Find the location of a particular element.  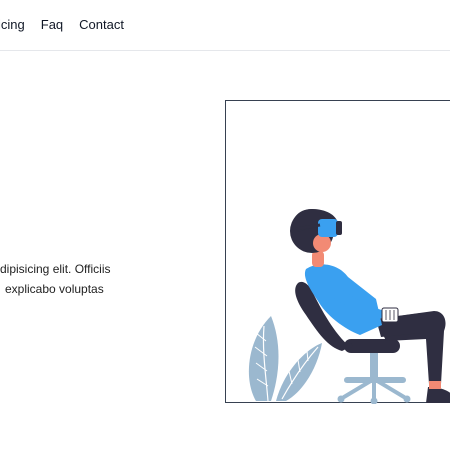

hero-description-line-1: dipisicing elit. Officiis is located at coordinates (55, 269).